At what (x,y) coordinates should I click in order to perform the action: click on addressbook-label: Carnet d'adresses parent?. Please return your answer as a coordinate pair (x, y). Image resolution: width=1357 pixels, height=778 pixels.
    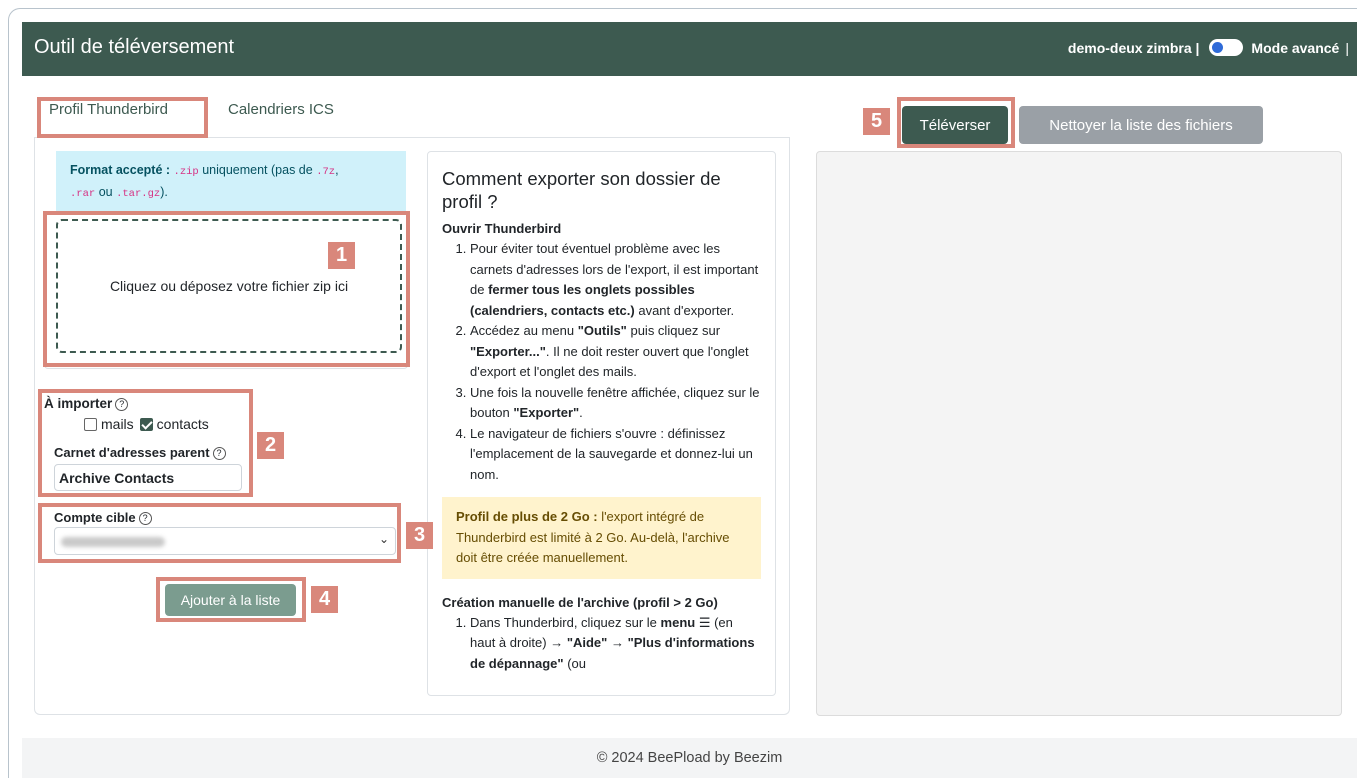
    Looking at the image, I should click on (140, 452).